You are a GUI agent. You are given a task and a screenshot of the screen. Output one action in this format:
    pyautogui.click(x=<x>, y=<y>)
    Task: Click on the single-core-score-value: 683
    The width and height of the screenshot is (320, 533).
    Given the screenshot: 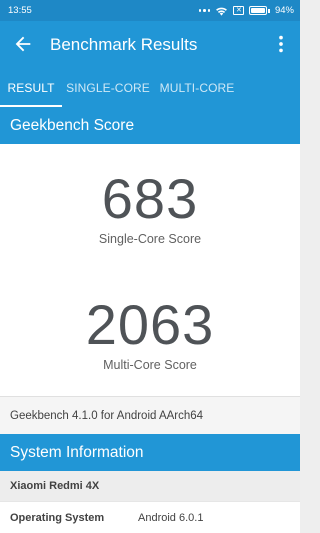 What is the action you would take?
    pyautogui.click(x=150, y=198)
    